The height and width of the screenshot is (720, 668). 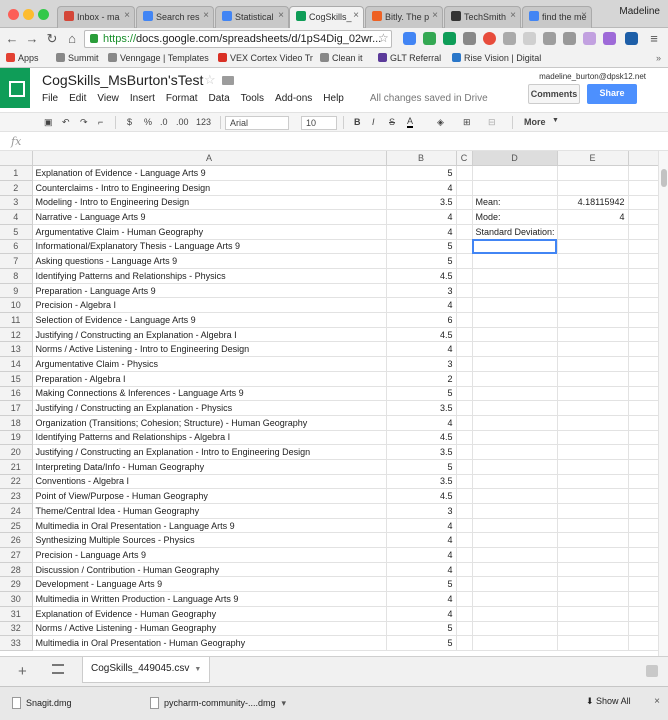 What do you see at coordinates (16, 159) in the screenshot?
I see `select-all-corner` at bounding box center [16, 159].